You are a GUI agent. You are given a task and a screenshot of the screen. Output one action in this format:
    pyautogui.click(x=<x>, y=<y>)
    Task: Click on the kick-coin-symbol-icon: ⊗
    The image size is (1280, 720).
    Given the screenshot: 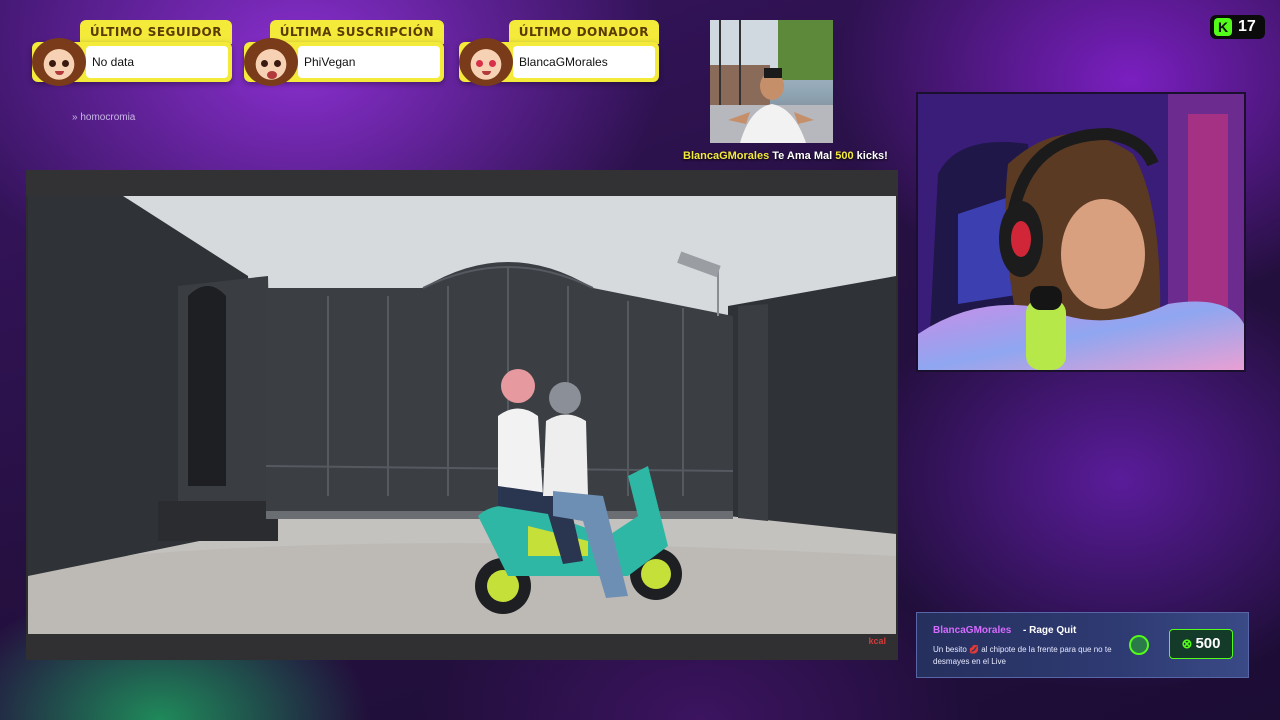 What is the action you would take?
    pyautogui.click(x=1187, y=643)
    